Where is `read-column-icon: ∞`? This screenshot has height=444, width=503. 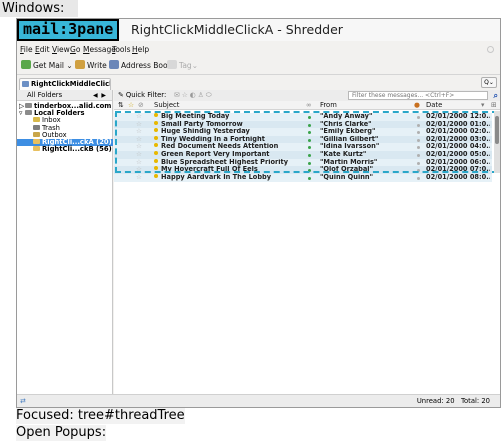
read-column-icon: ∞ is located at coordinates (309, 105).